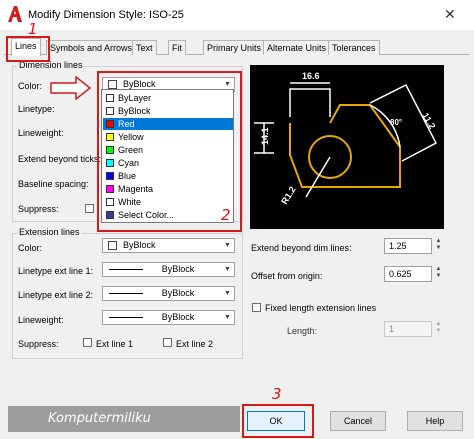 This screenshot has width=474, height=439. Describe the element at coordinates (265, 136) in the screenshot. I see `preview-dim-left: 14.1` at that location.